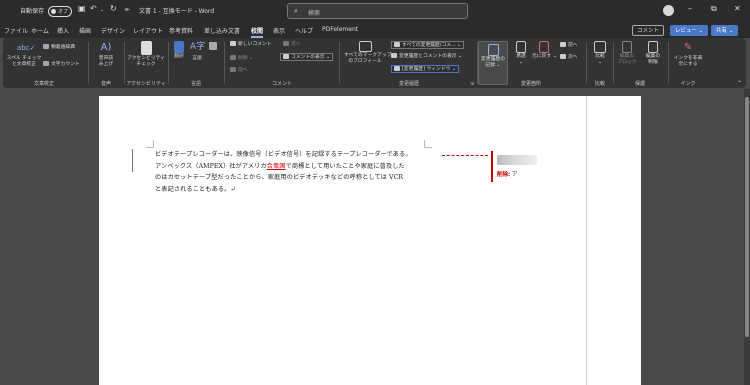 Image resolution: width=750 pixels, height=385 pixels. Describe the element at coordinates (233, 57) in the screenshot. I see `delete-comment-icon` at that location.